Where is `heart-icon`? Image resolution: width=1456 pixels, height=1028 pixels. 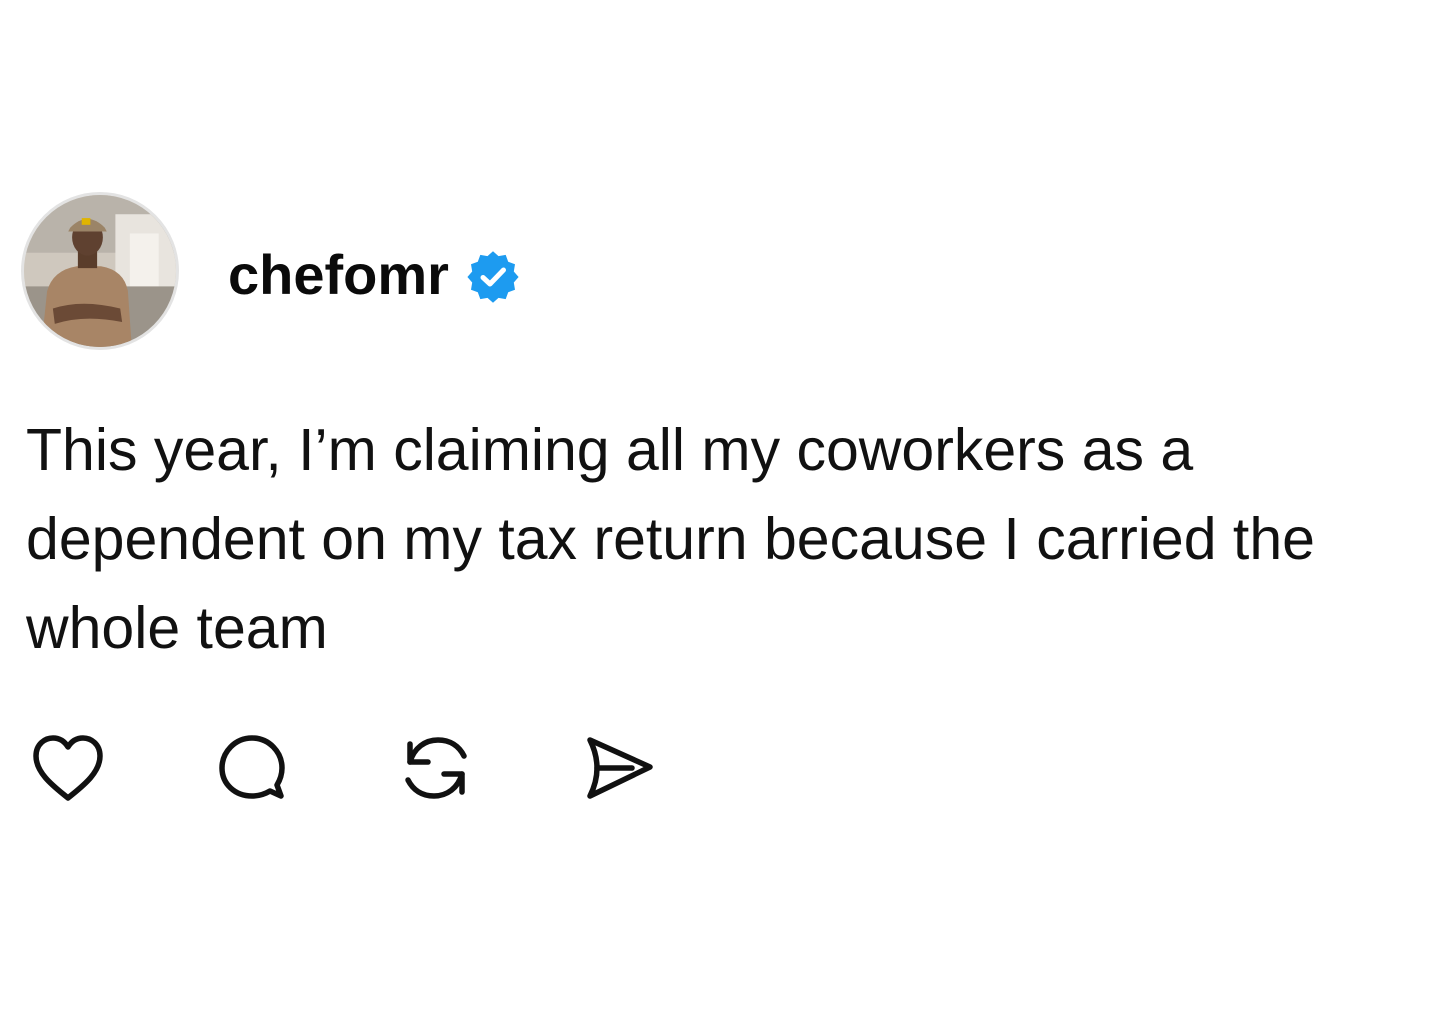
heart-icon is located at coordinates (68, 768).